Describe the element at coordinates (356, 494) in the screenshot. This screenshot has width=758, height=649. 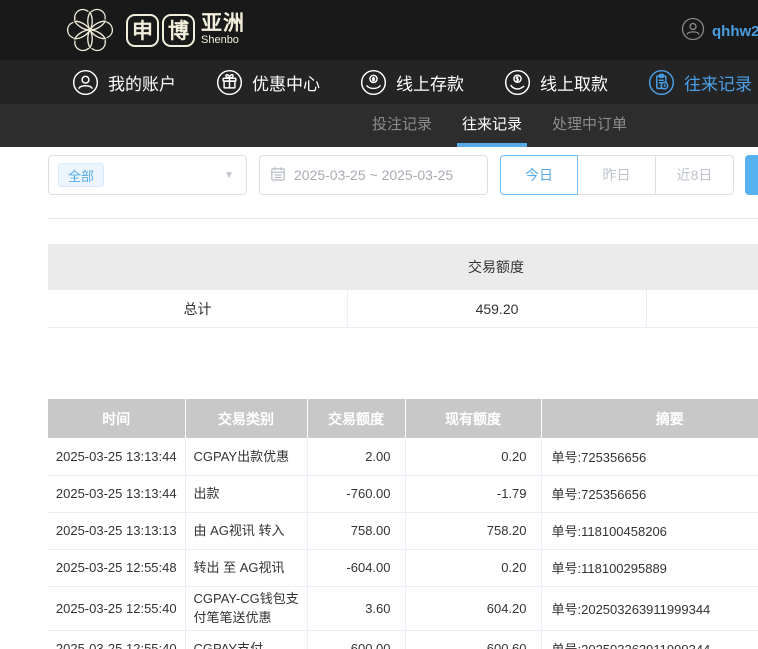
I see `cell-amount: -760.00` at that location.